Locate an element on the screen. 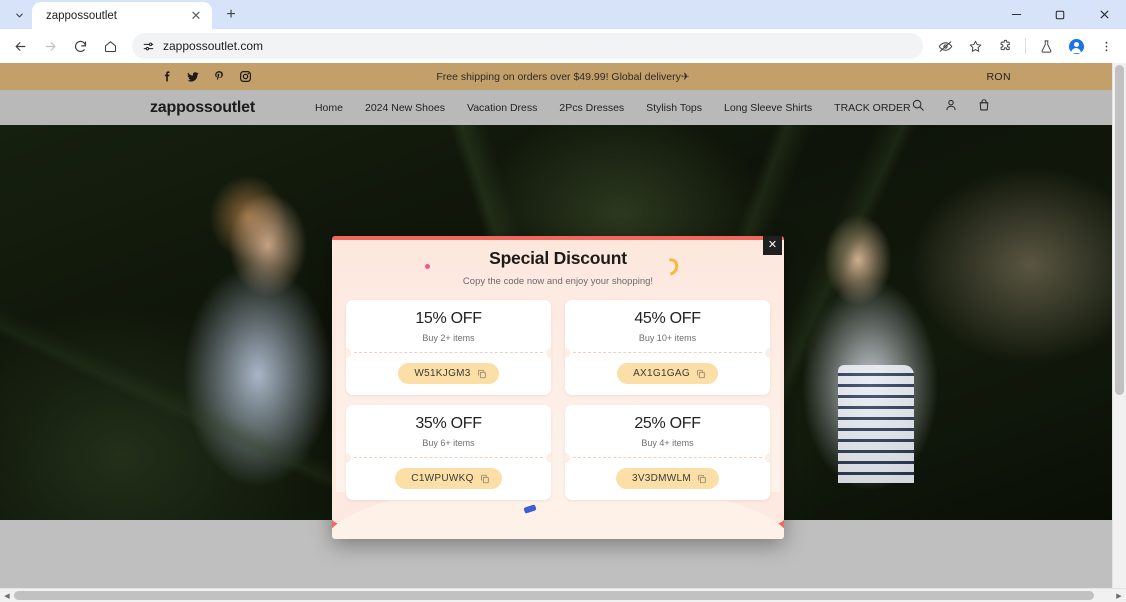  coupon-percent: 15% OFF is located at coordinates (448, 318).